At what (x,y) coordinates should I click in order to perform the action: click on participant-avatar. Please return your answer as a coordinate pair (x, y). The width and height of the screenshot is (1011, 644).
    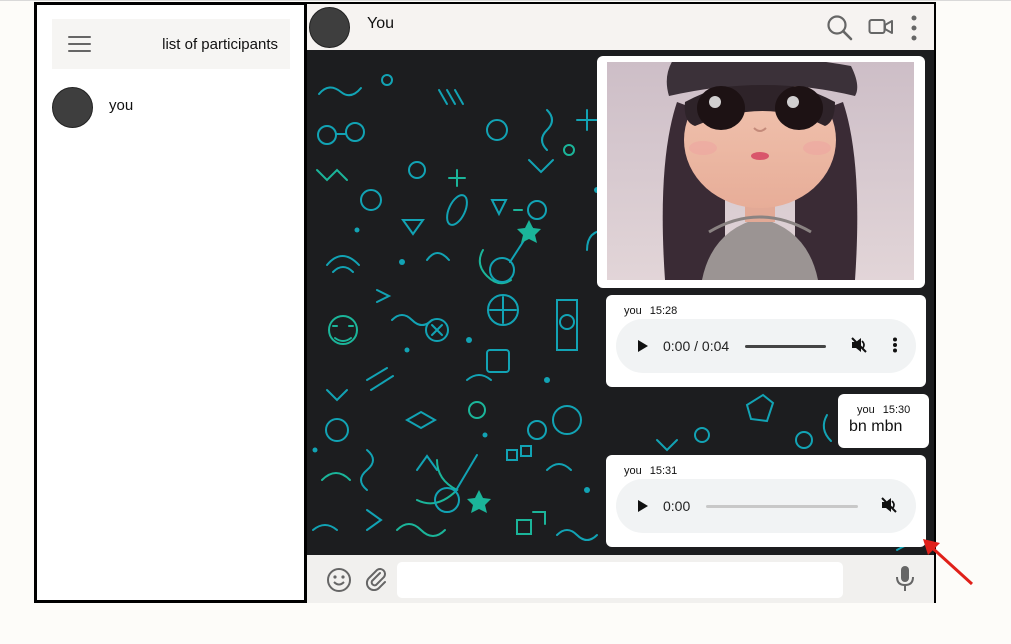
    Looking at the image, I should click on (72, 107).